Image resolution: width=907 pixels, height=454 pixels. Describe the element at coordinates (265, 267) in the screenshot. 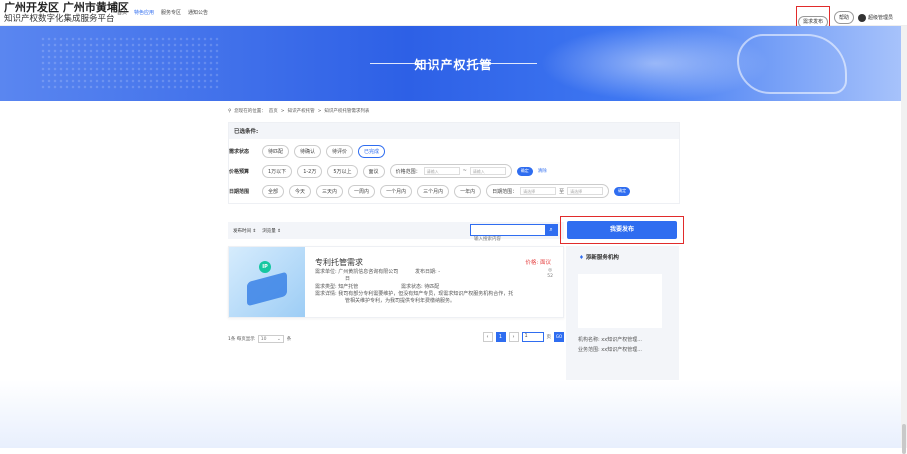

I see `ip-icon: IP` at that location.